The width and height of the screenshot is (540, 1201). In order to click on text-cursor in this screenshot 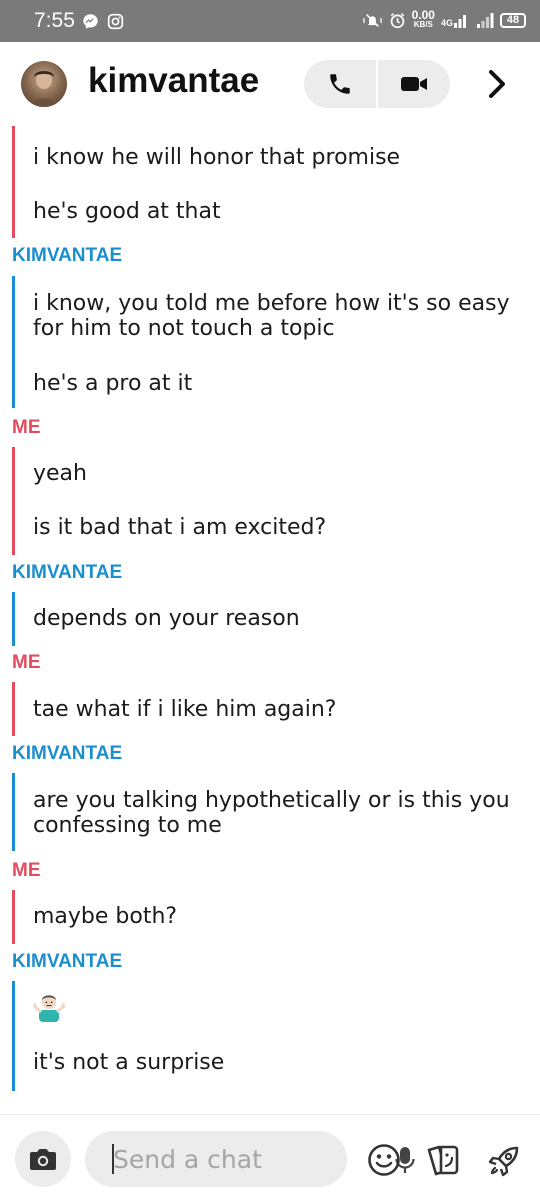, I will do `click(113, 1159)`.